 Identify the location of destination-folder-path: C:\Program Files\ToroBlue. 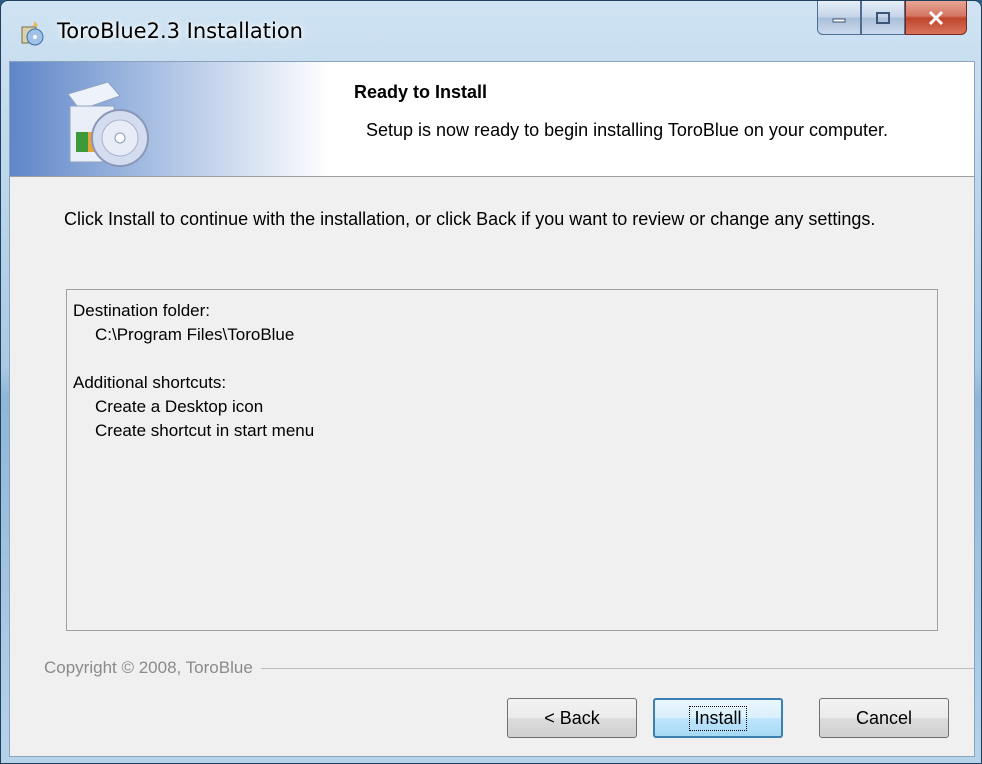
(195, 334).